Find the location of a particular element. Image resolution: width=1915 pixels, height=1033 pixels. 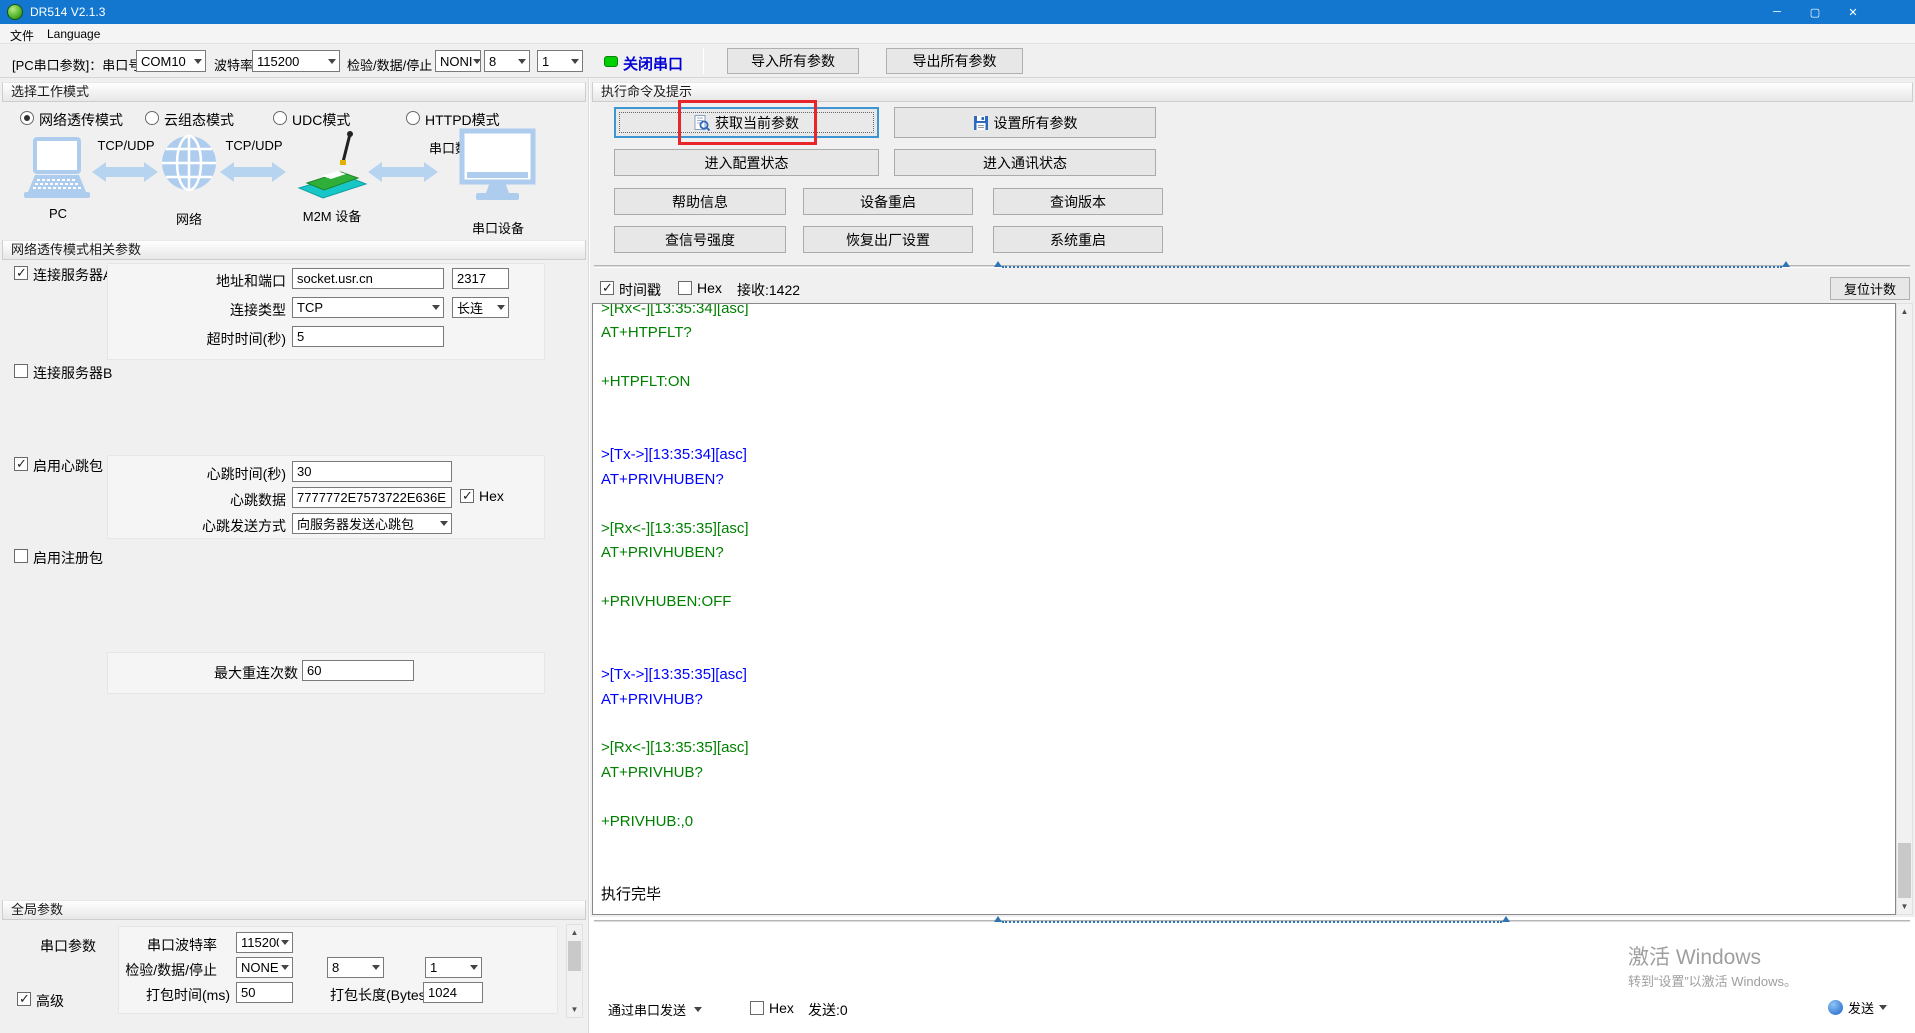

g-databits-select: 8 is located at coordinates (355, 967).